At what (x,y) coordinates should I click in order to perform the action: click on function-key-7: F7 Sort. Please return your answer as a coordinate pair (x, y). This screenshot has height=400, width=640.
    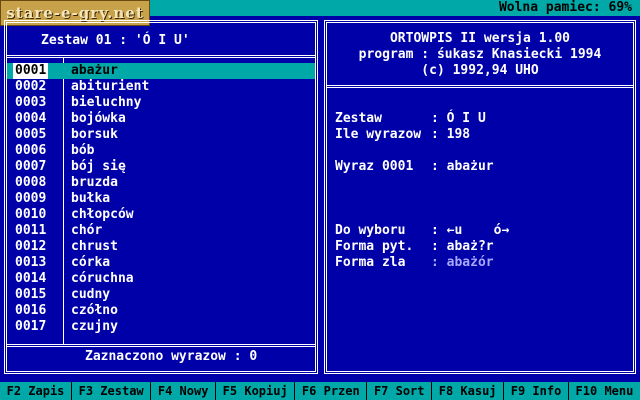
    Looking at the image, I should click on (400, 391).